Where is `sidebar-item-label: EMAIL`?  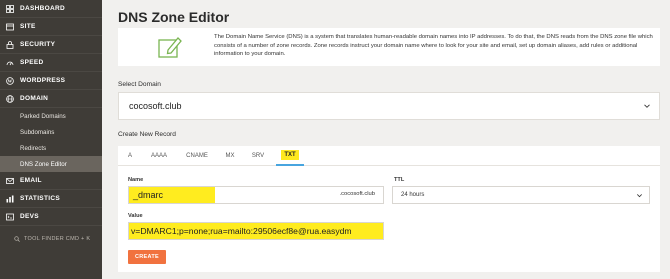
sidebar-item-label: EMAIL is located at coordinates (31, 180).